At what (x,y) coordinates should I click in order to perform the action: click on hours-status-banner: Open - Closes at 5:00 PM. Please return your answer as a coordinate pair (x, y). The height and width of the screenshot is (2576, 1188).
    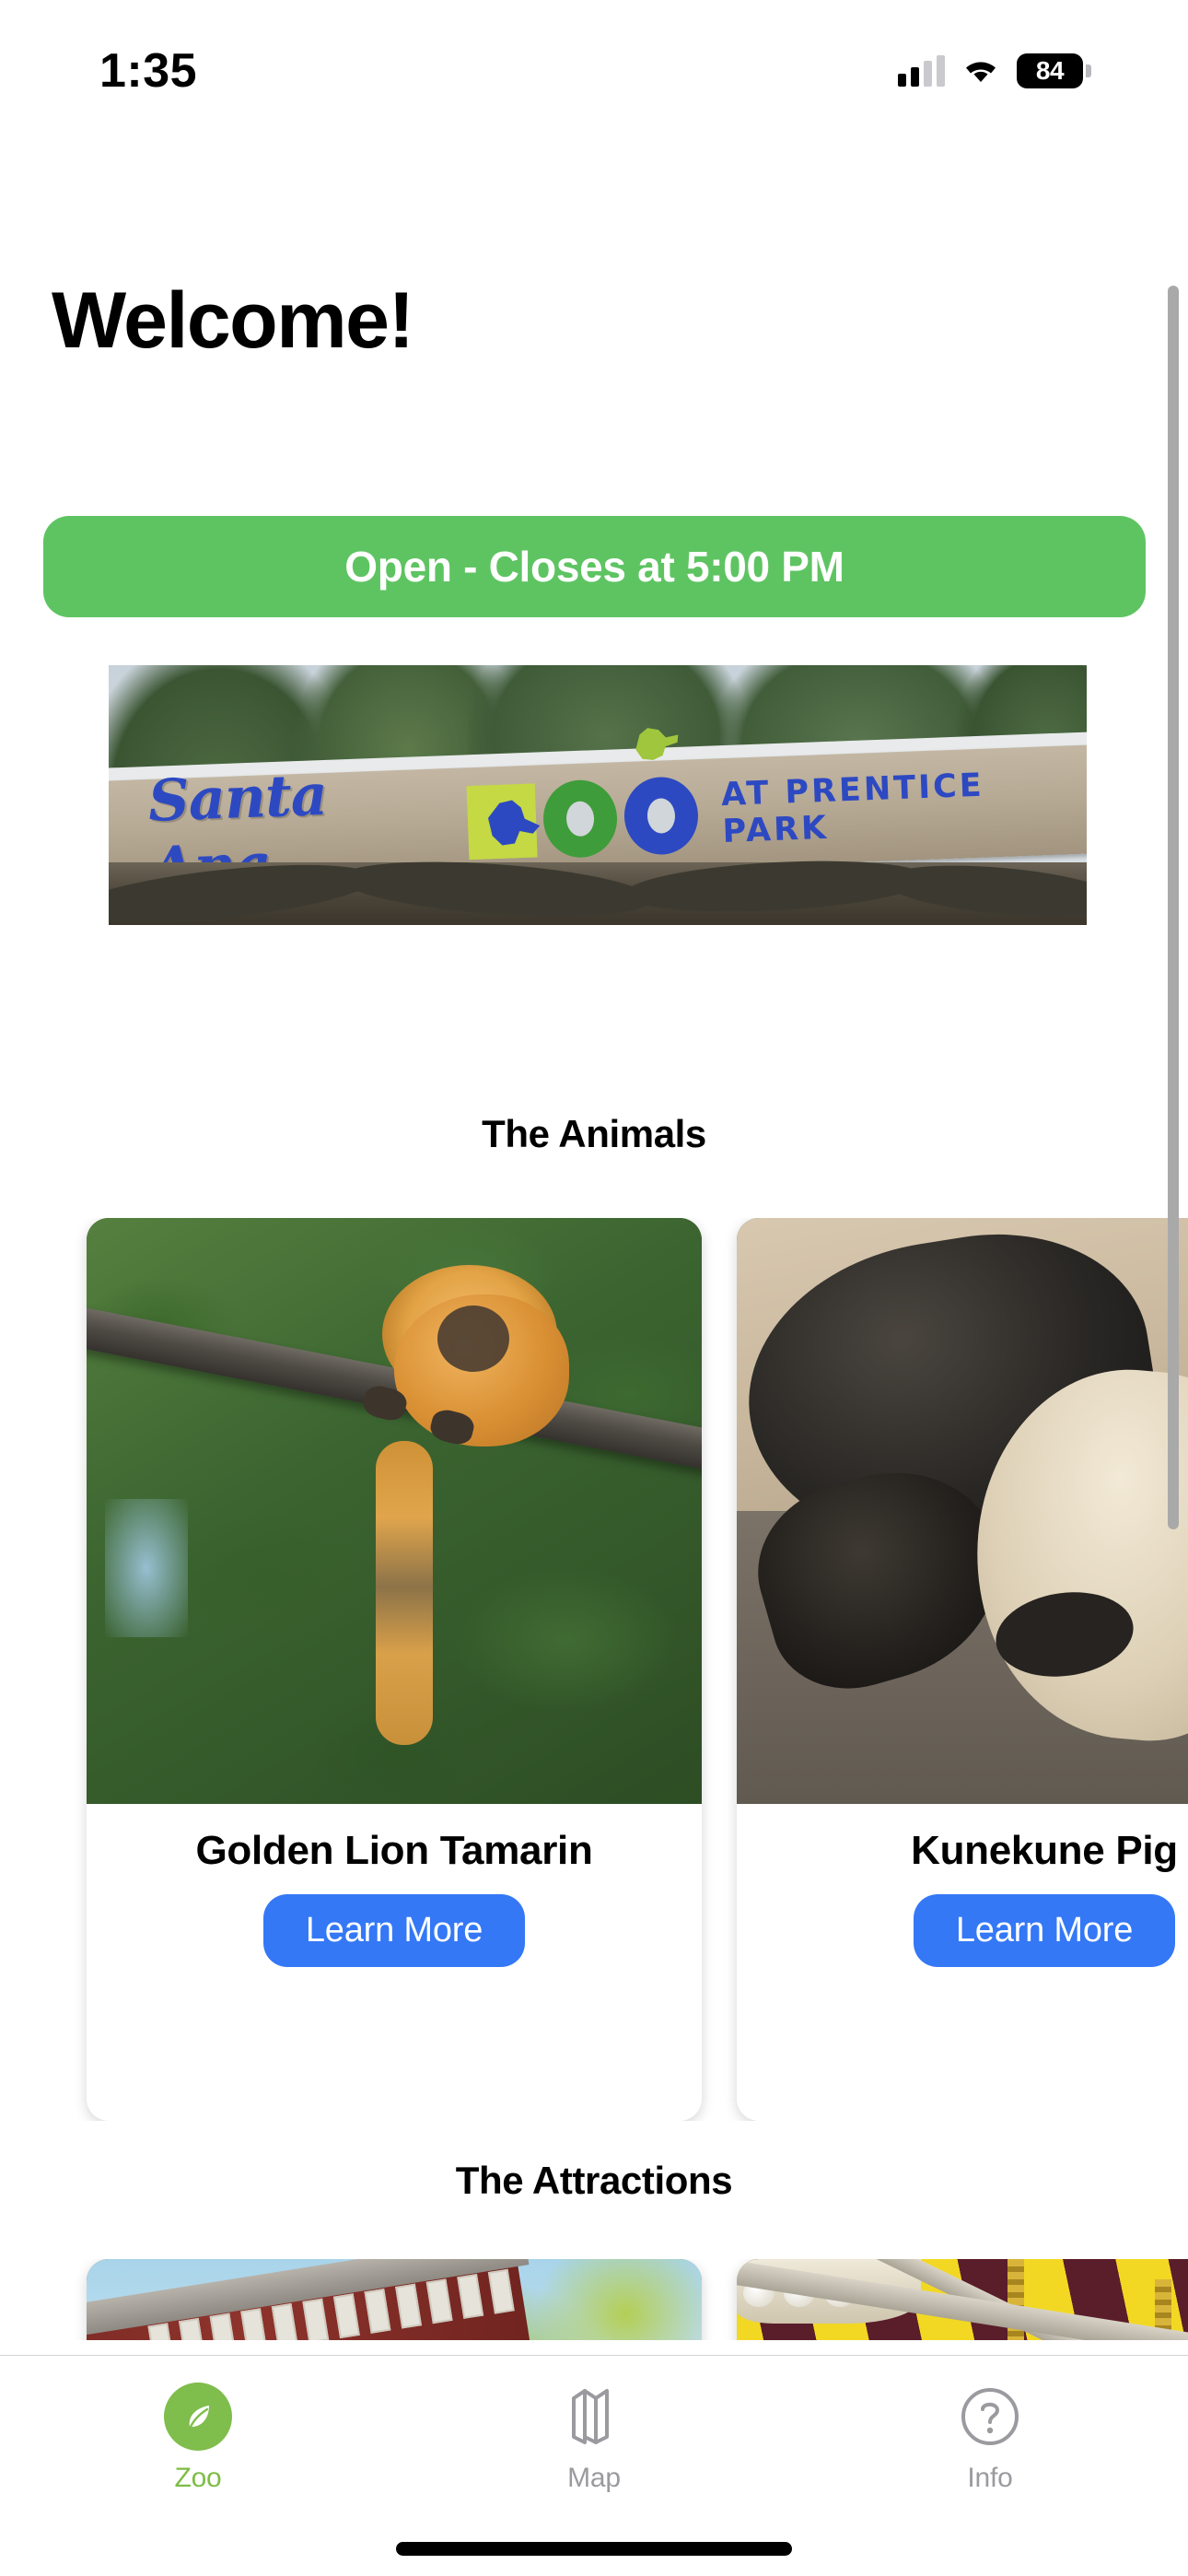
    Looking at the image, I should click on (594, 566).